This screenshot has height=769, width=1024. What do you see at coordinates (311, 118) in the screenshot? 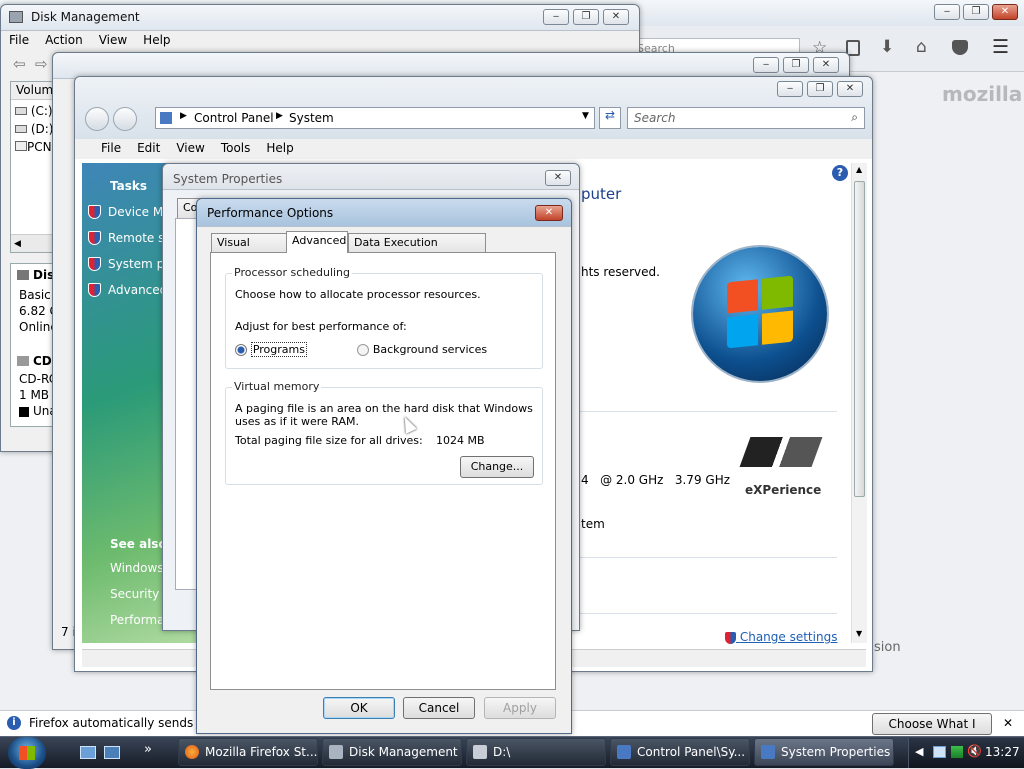
I see `breadcrumb-system: System` at bounding box center [311, 118].